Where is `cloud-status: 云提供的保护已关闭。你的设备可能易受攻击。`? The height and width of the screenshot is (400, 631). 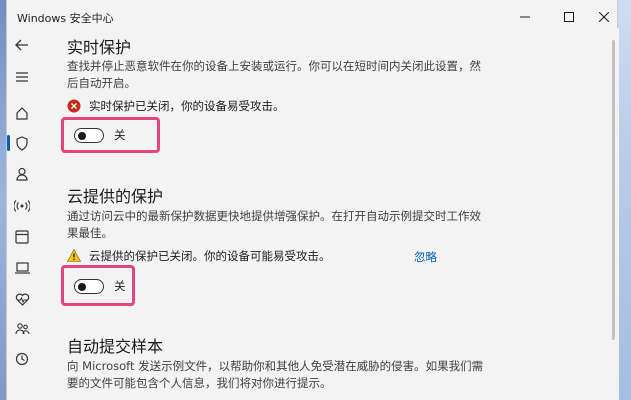 cloud-status: 云提供的保护已关闭。你的设备可能易受攻击。 is located at coordinates (199, 256).